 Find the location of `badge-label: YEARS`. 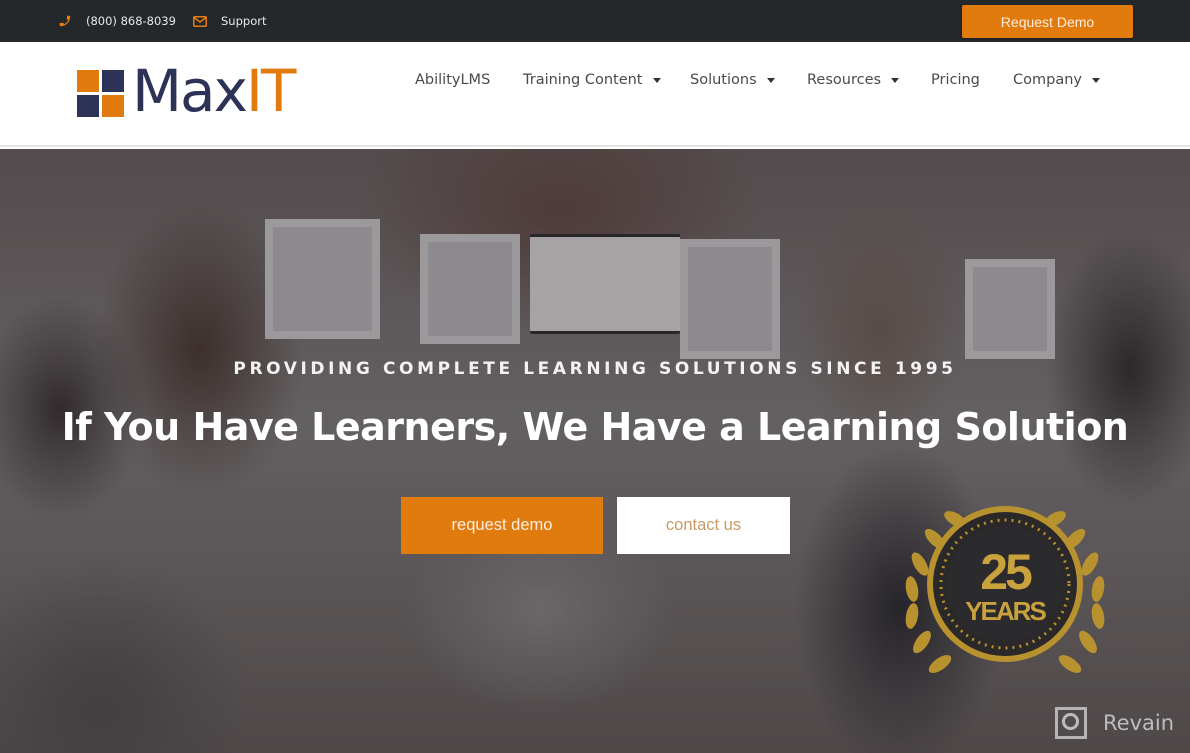

badge-label: YEARS is located at coordinates (1006, 611).